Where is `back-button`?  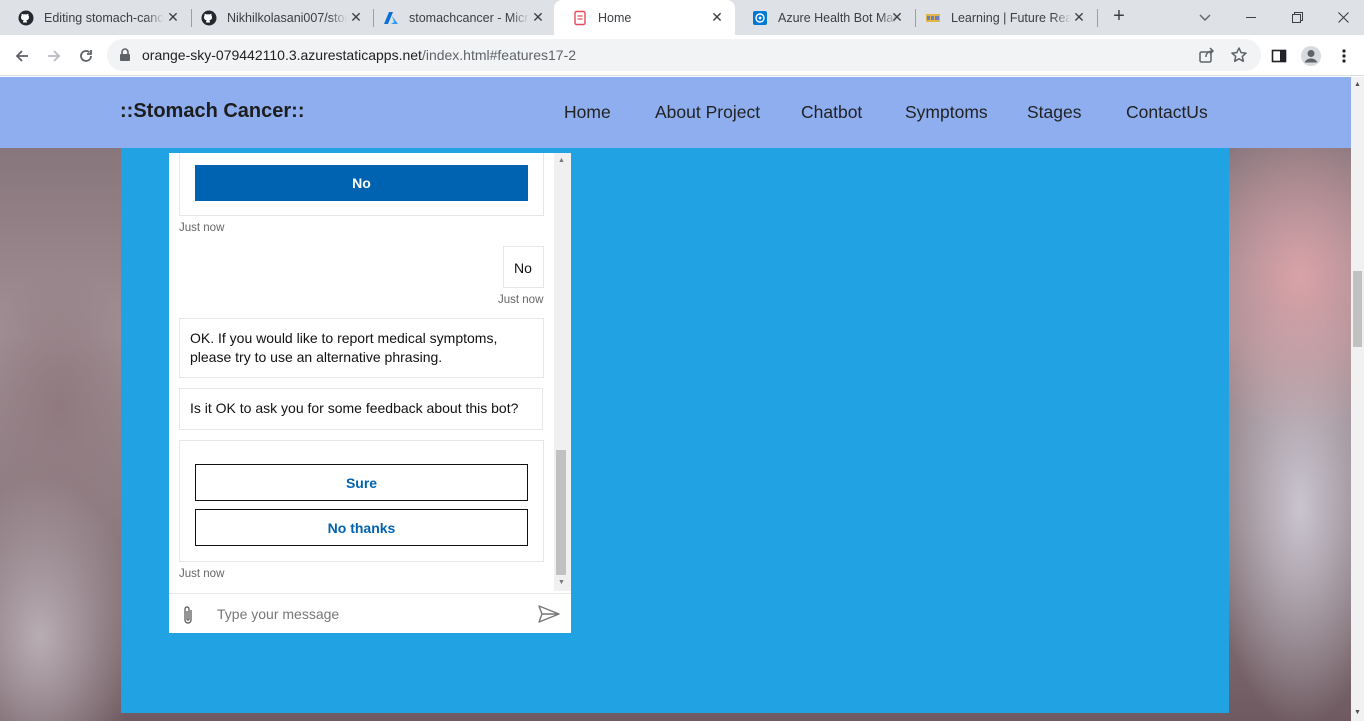
back-button is located at coordinates (22, 56).